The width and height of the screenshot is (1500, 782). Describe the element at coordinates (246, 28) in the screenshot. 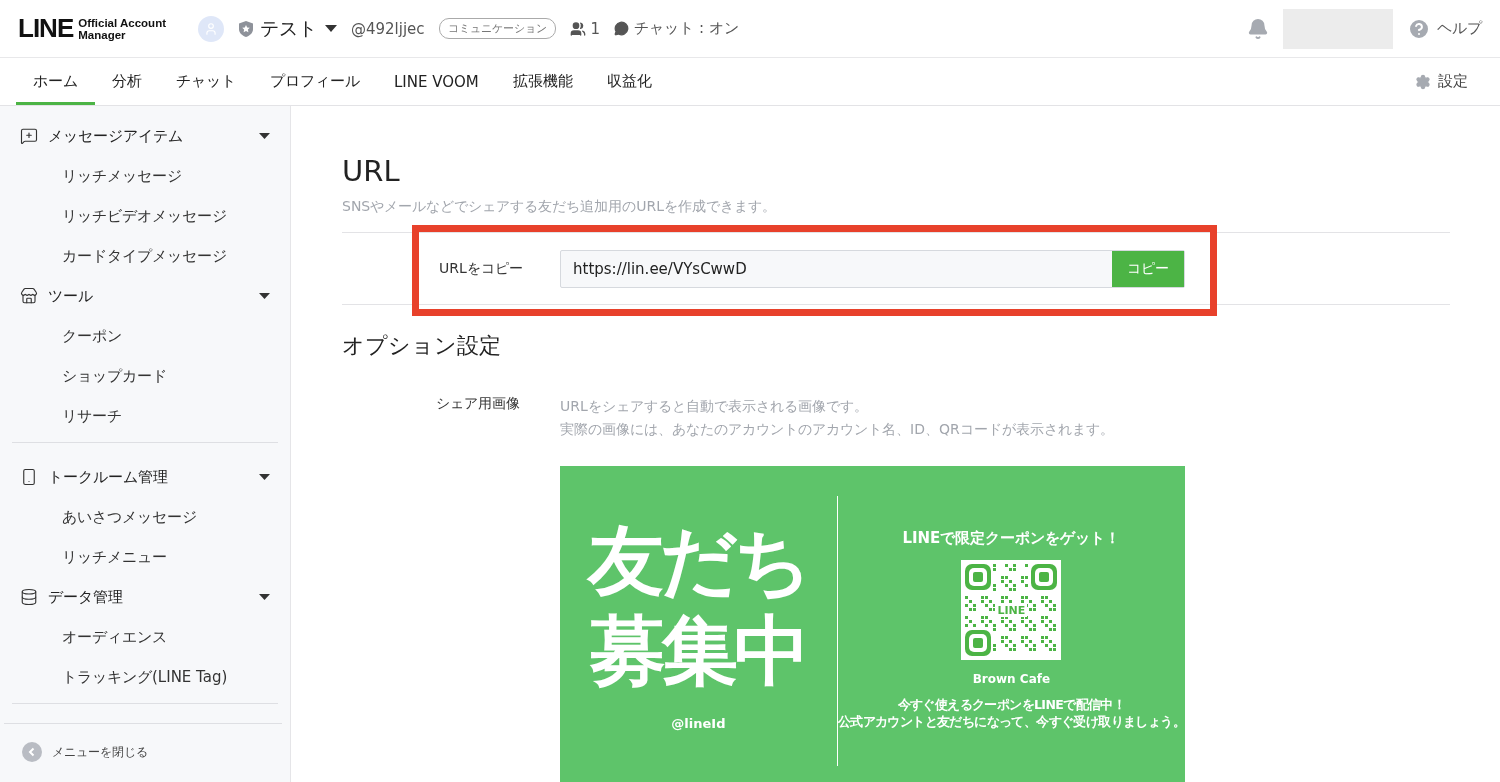

I see `shield-star-icon` at that location.